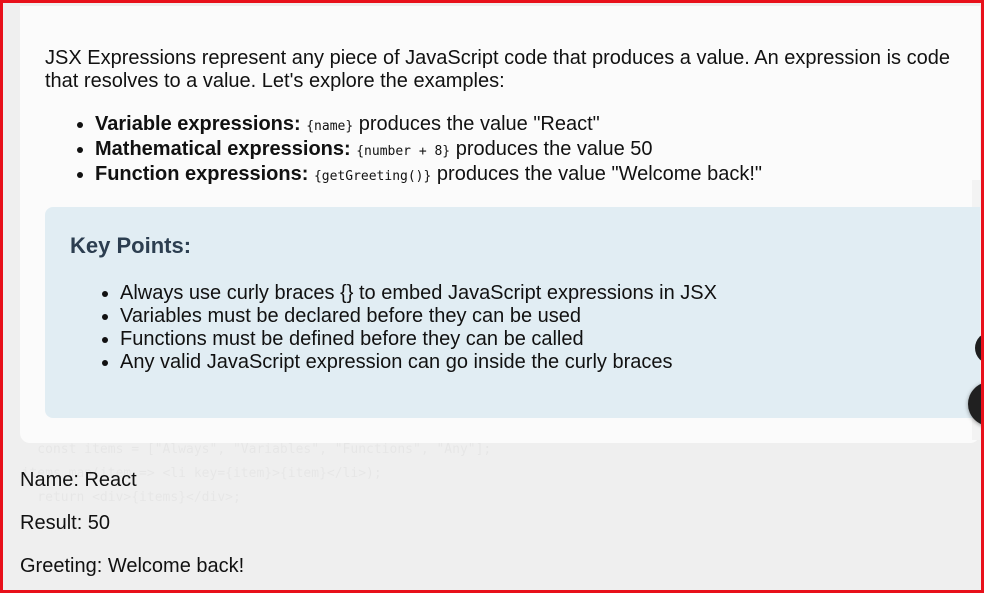  I want to click on key-points-title: Key Points:, so click(131, 245).